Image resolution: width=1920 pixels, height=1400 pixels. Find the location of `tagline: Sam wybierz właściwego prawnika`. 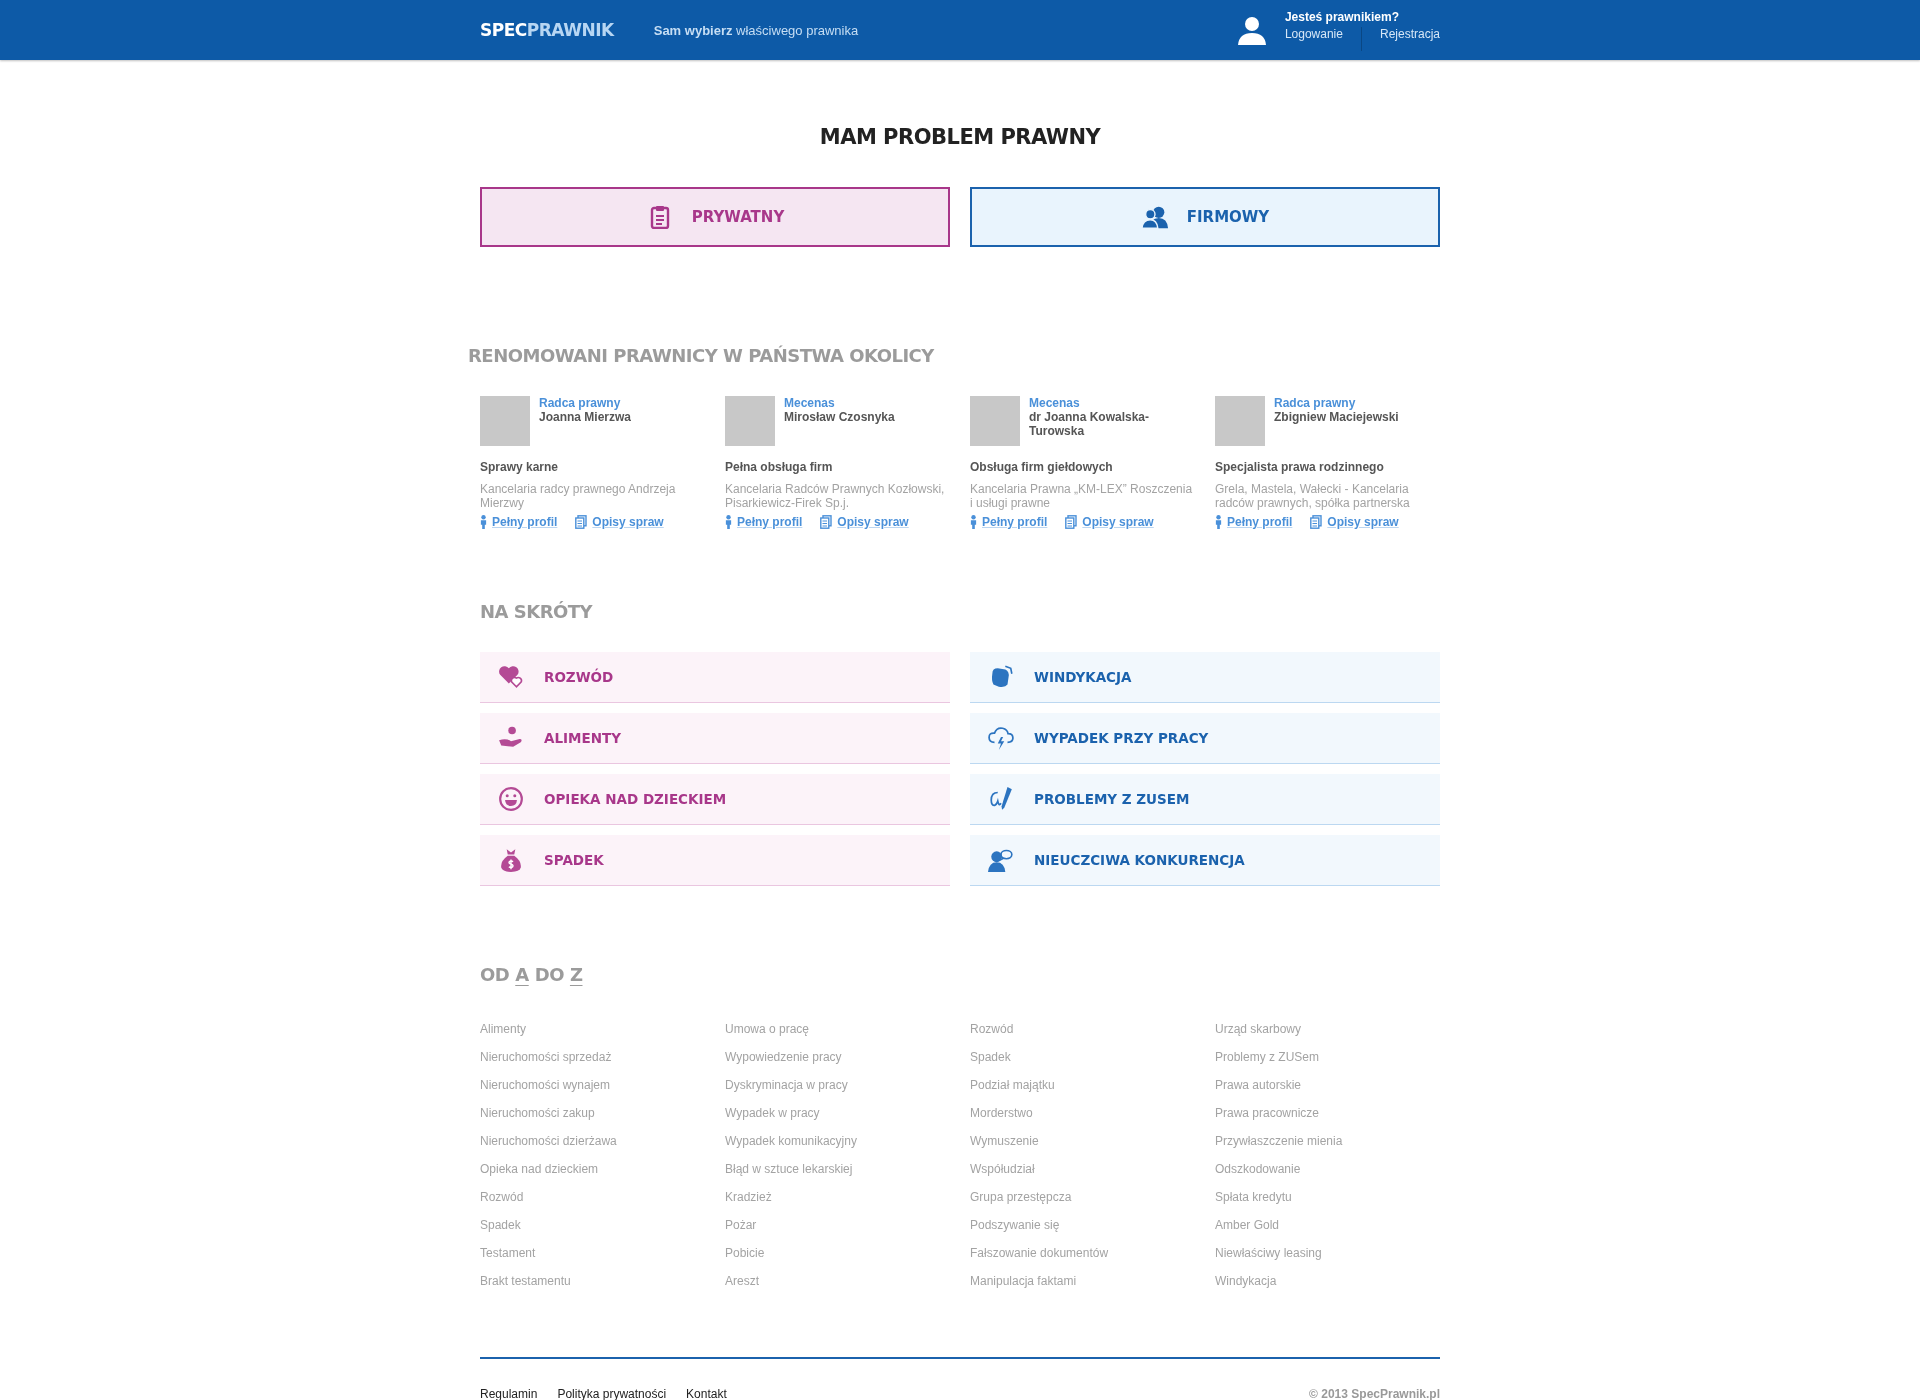

tagline: Sam wybierz właściwego prawnika is located at coordinates (756, 30).